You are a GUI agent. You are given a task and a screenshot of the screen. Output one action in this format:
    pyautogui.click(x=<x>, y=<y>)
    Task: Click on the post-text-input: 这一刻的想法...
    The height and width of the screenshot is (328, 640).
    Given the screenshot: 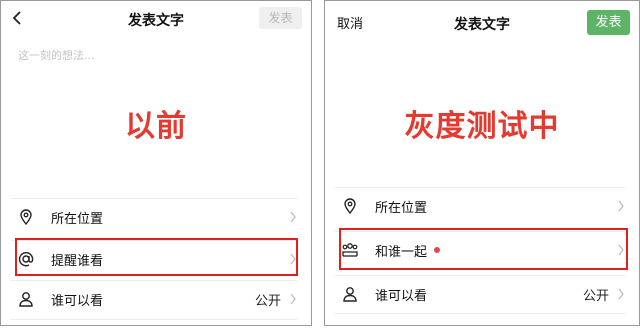 What is the action you would take?
    pyautogui.click(x=56, y=55)
    